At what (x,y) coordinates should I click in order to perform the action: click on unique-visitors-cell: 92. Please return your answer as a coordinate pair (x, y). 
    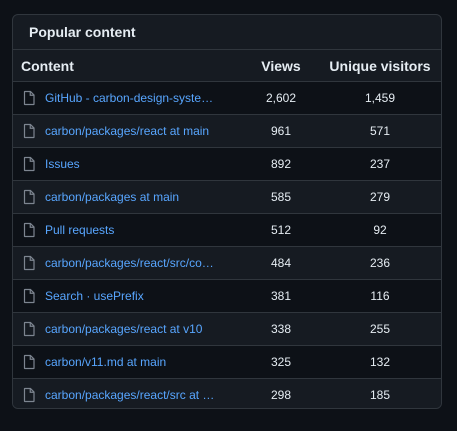
    Looking at the image, I should click on (380, 230).